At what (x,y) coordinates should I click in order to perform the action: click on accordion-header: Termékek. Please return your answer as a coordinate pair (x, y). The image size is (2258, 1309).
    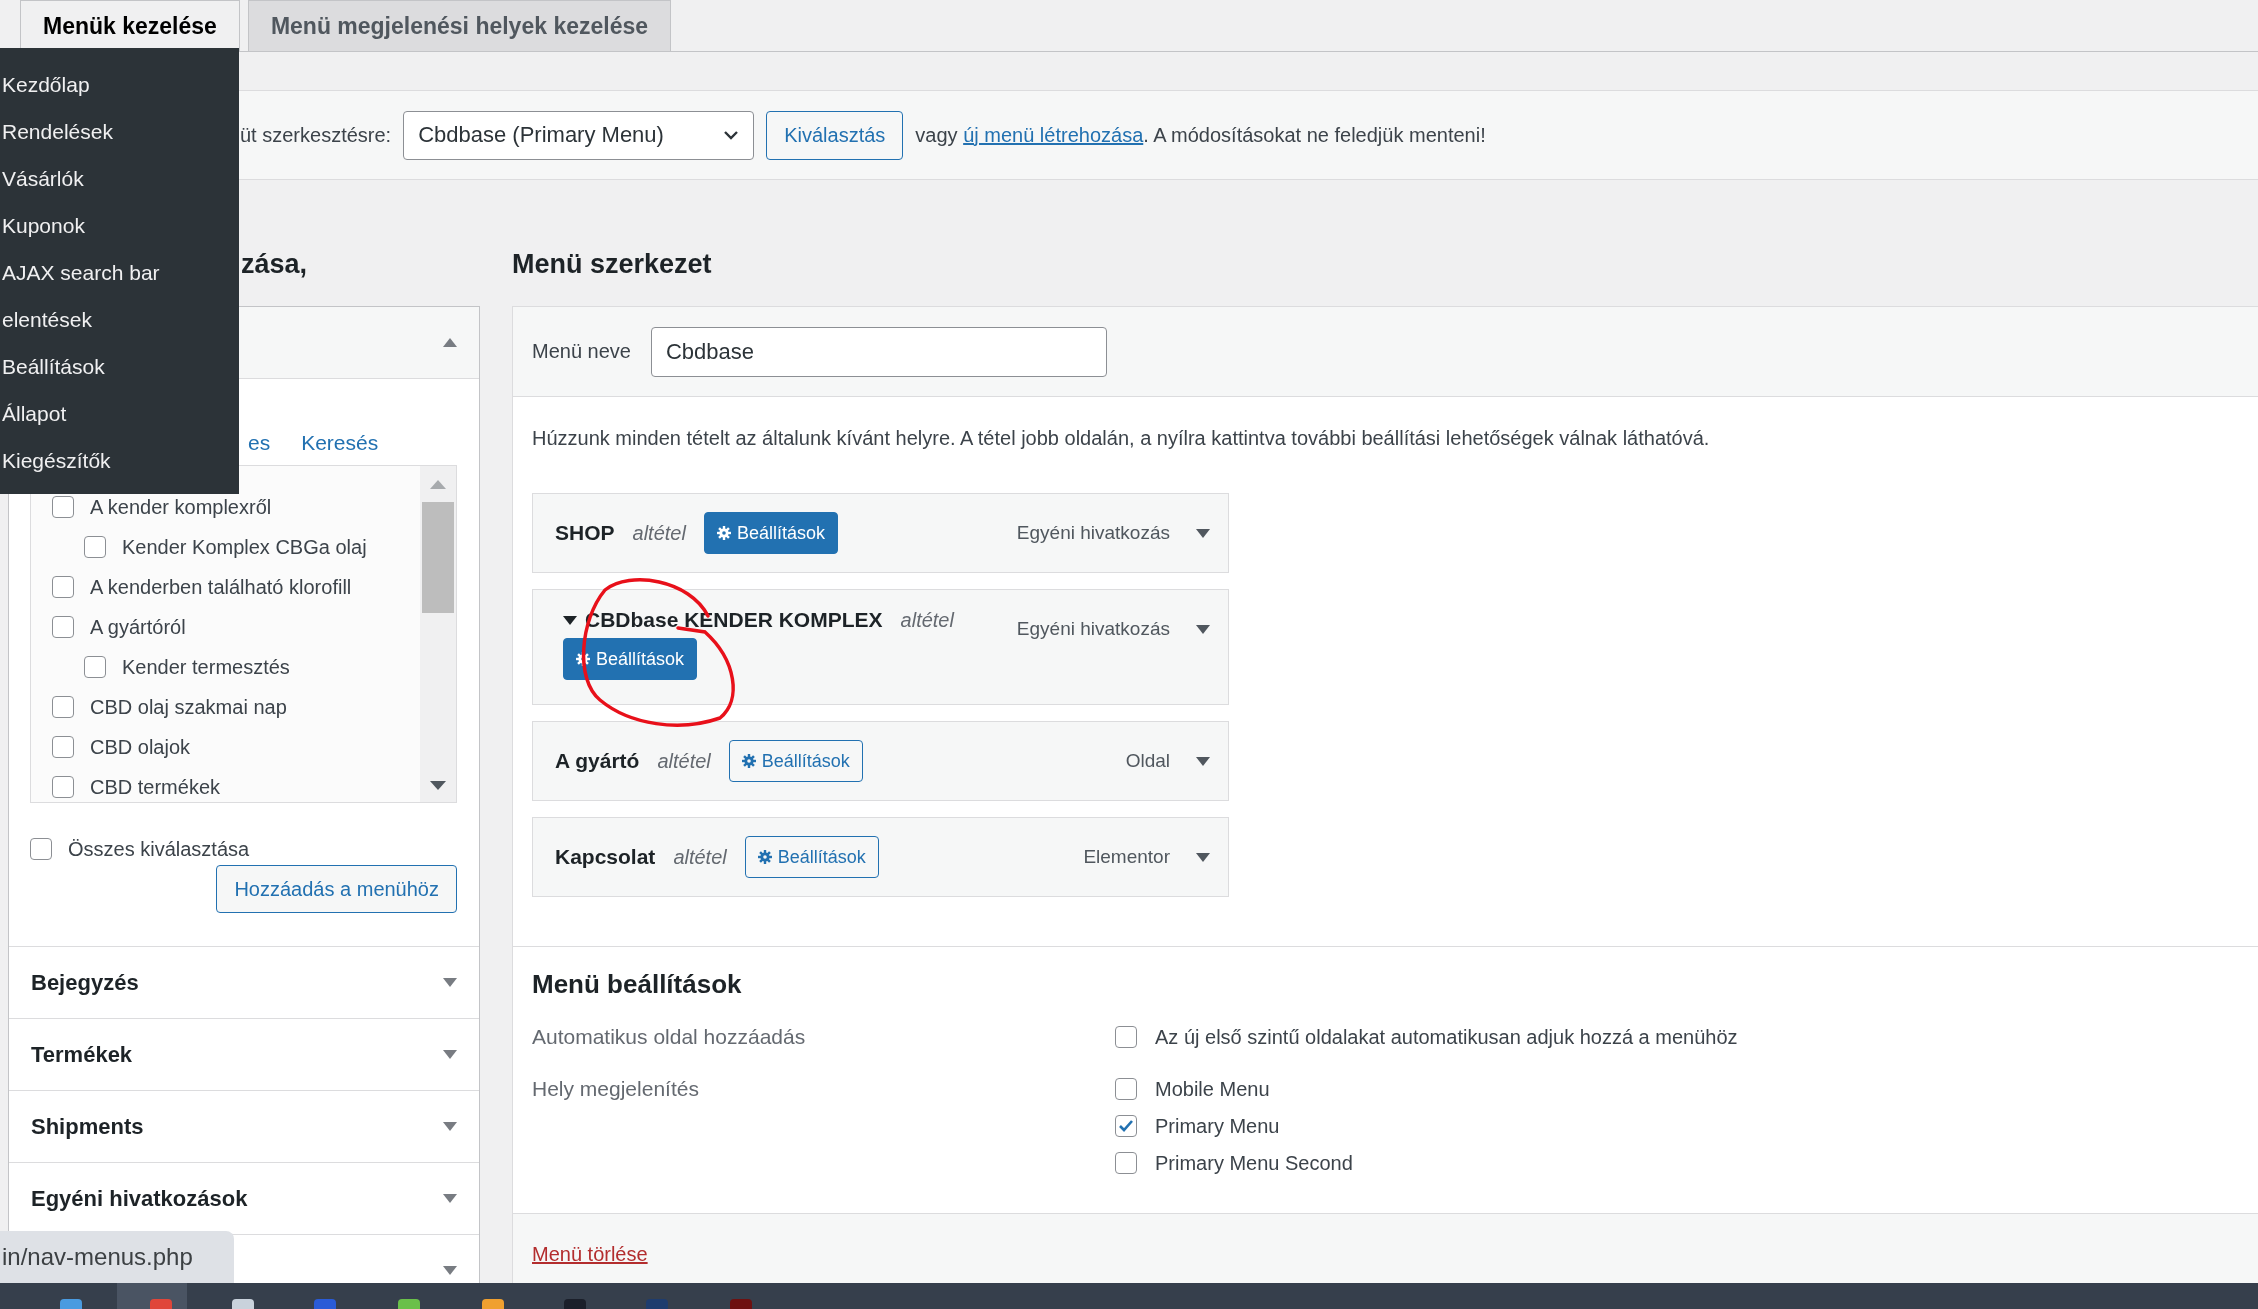
    Looking at the image, I should click on (244, 1054).